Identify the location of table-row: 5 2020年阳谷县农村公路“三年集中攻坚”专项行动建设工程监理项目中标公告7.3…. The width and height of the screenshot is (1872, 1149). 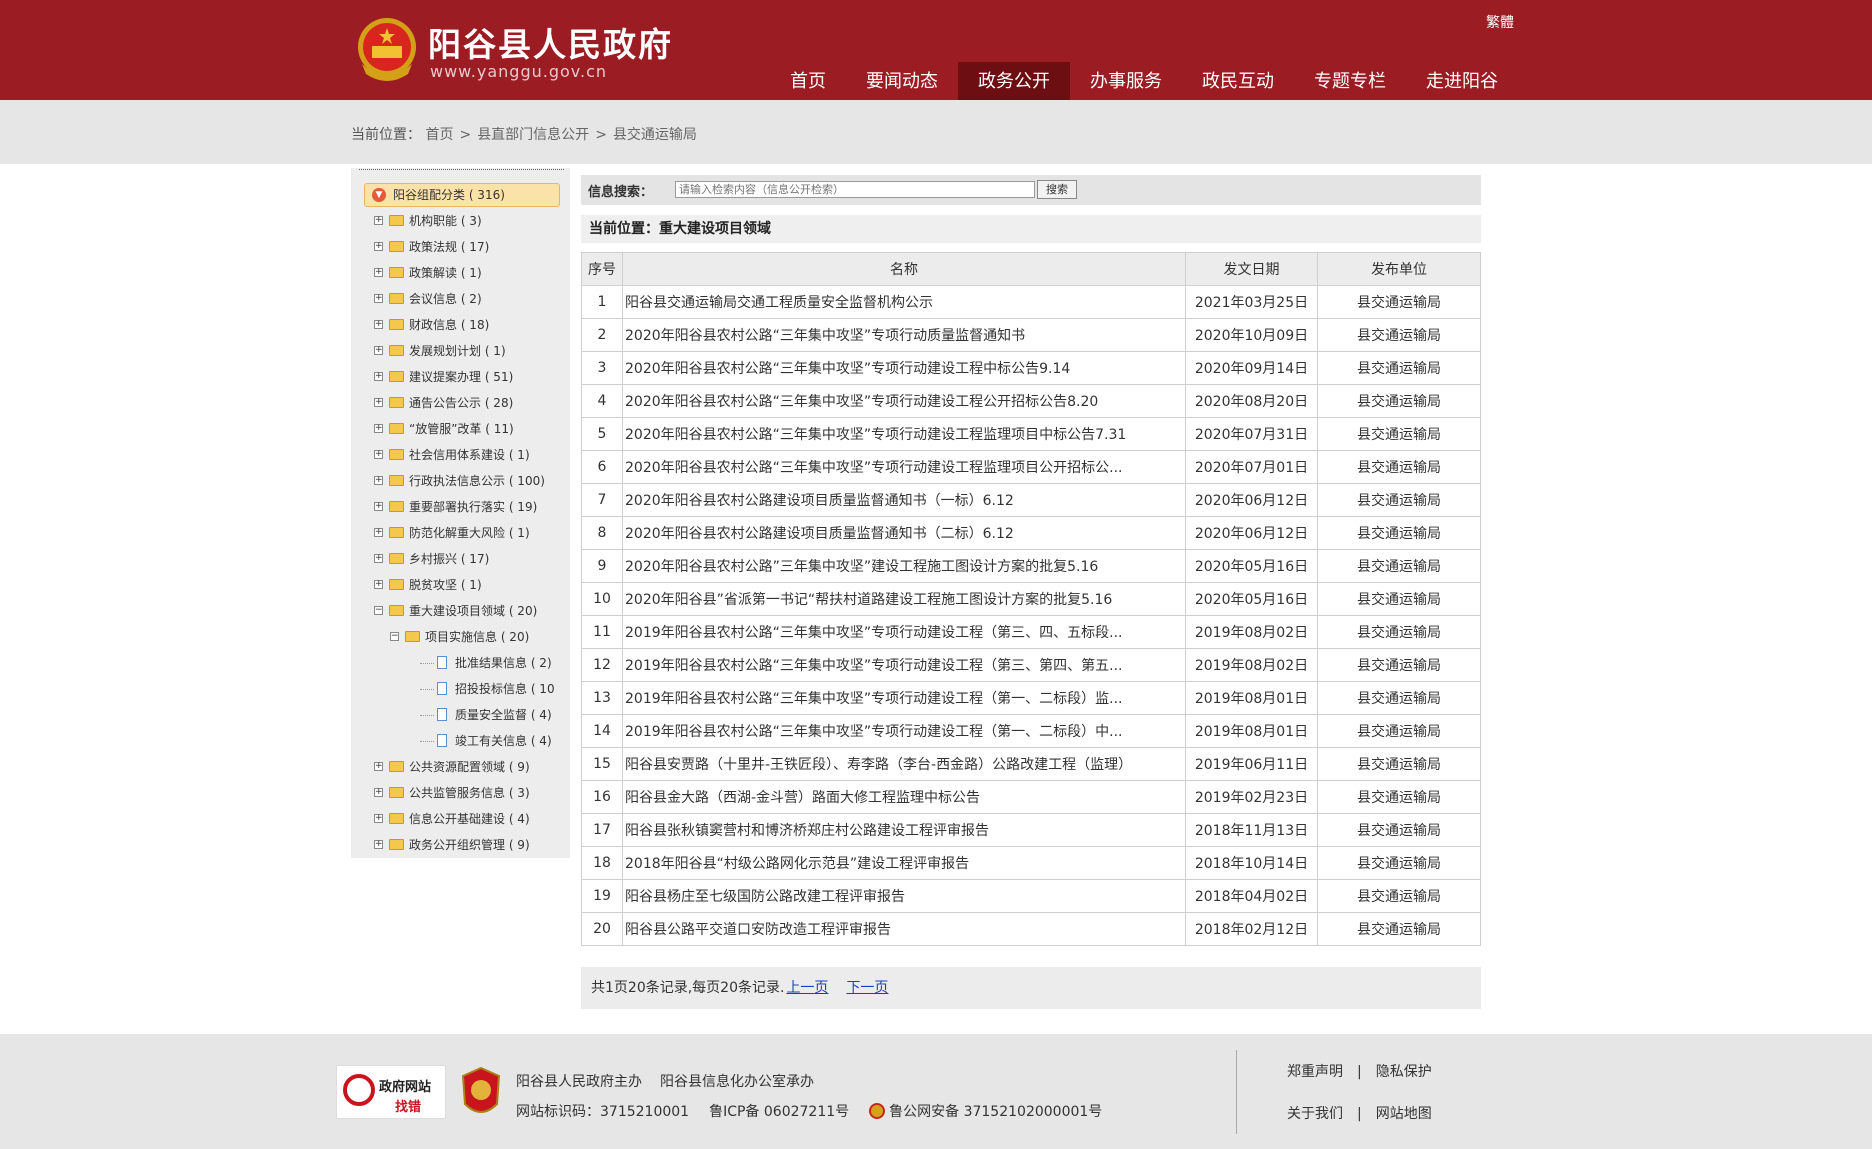
(1031, 434).